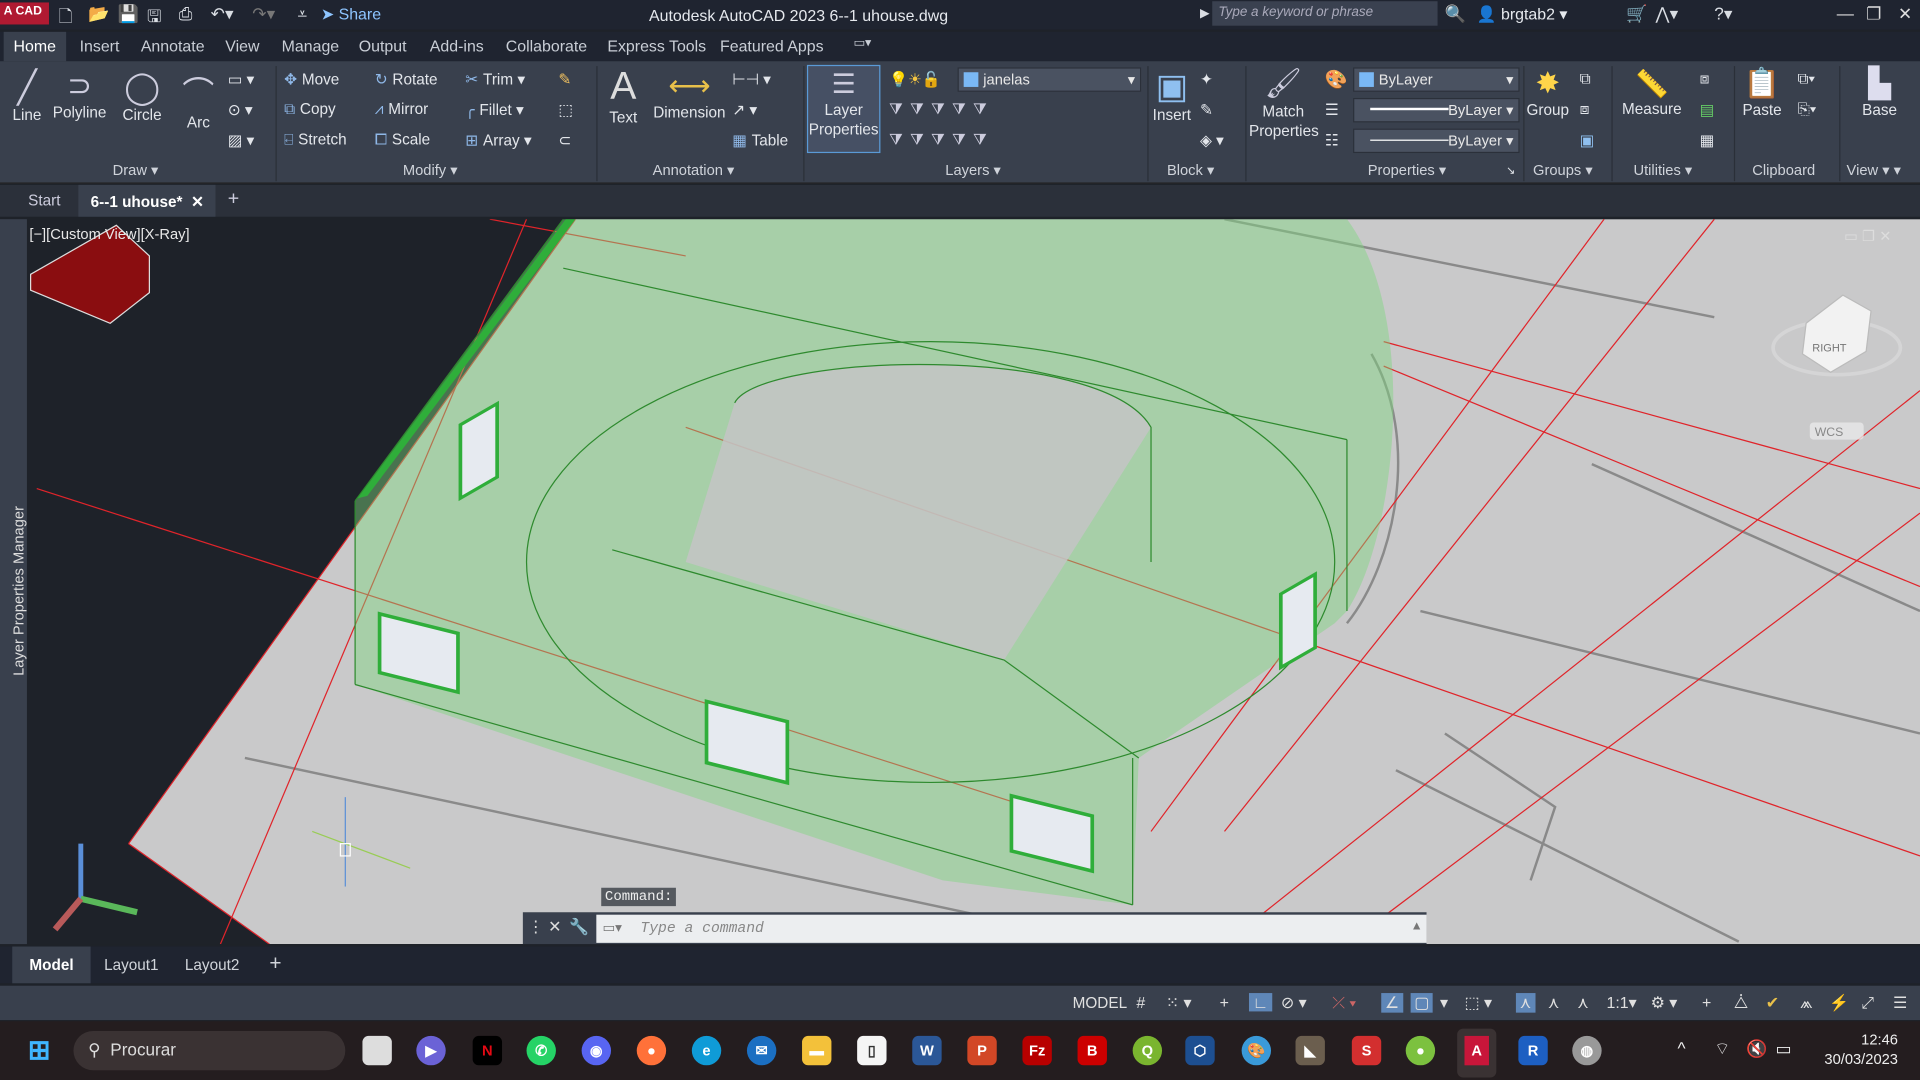 This screenshot has height=1080, width=1920. I want to click on quick-select-icon: ⧈, so click(1705, 79).